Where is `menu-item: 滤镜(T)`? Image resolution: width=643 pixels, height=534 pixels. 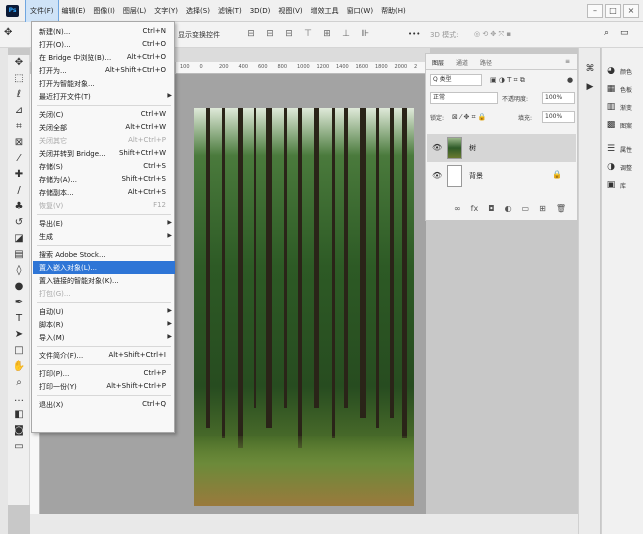
menu-item: 滤镜(T) is located at coordinates (230, 11).